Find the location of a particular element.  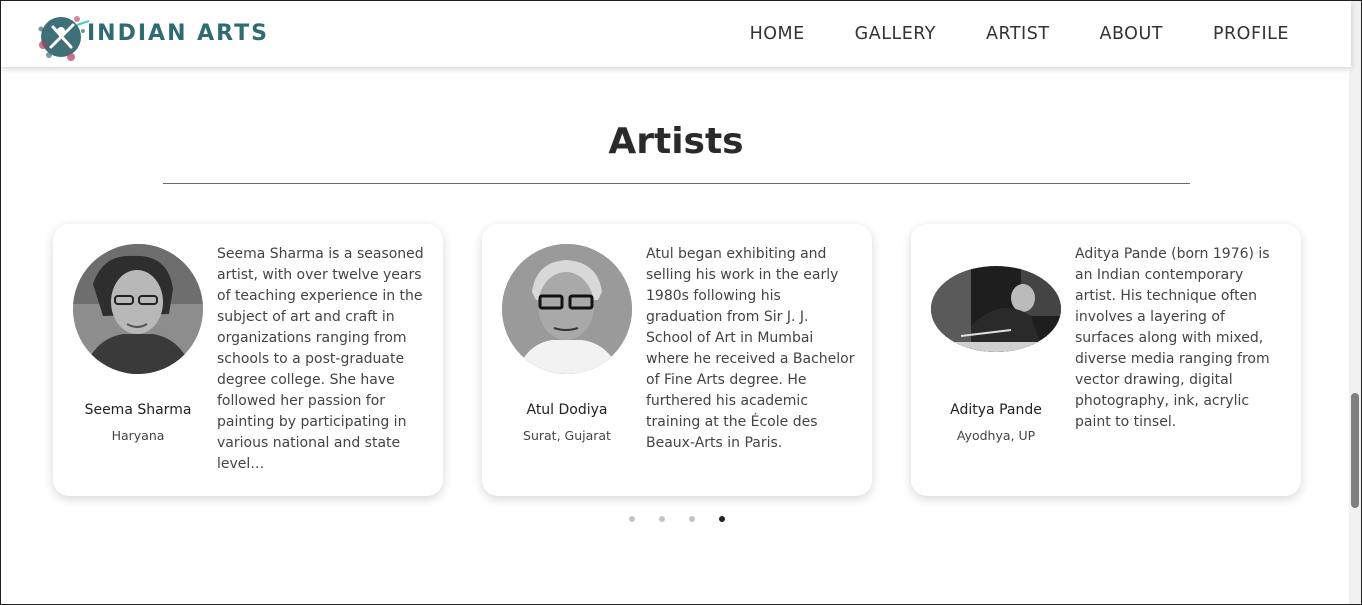

artist-location: Surat, Gujarat is located at coordinates (567, 435).